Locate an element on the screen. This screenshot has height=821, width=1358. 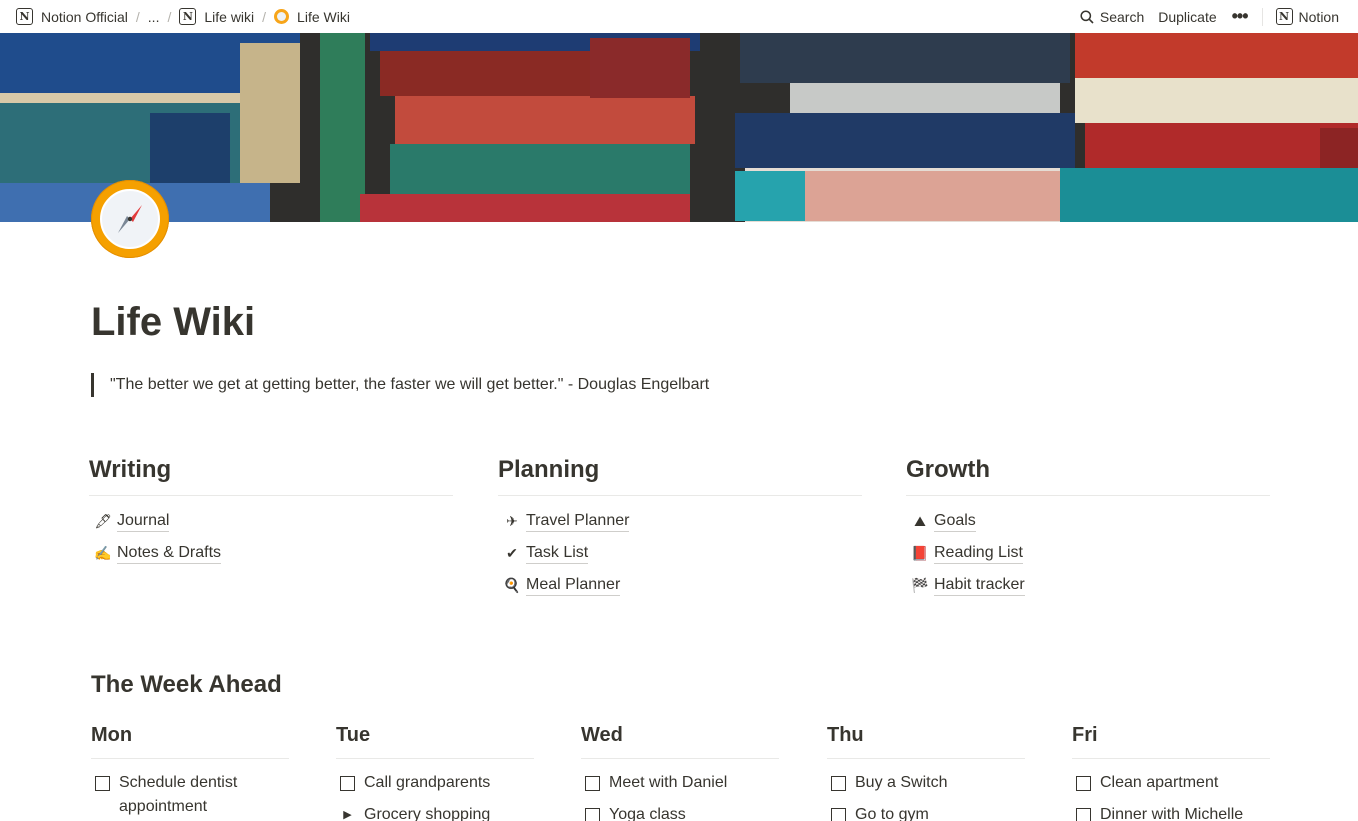
page-compass-icon is located at coordinates (130, 219).